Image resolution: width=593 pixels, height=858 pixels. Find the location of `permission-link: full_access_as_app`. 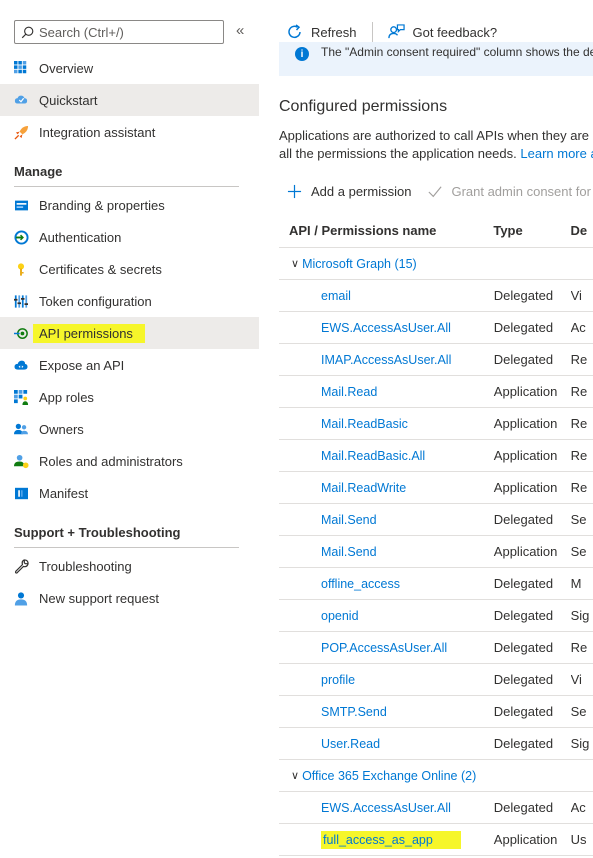

permission-link: full_access_as_app is located at coordinates (391, 839).